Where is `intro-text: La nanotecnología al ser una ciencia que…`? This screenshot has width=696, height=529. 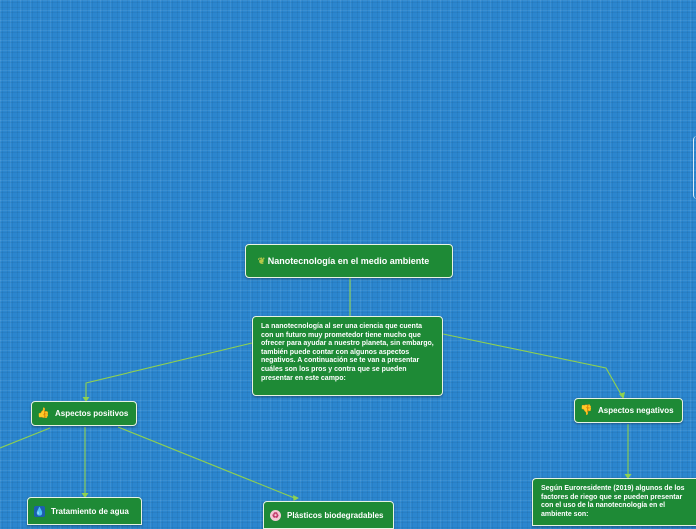
intro-text: La nanotecnología al ser una ciencia que… is located at coordinates (347, 352).